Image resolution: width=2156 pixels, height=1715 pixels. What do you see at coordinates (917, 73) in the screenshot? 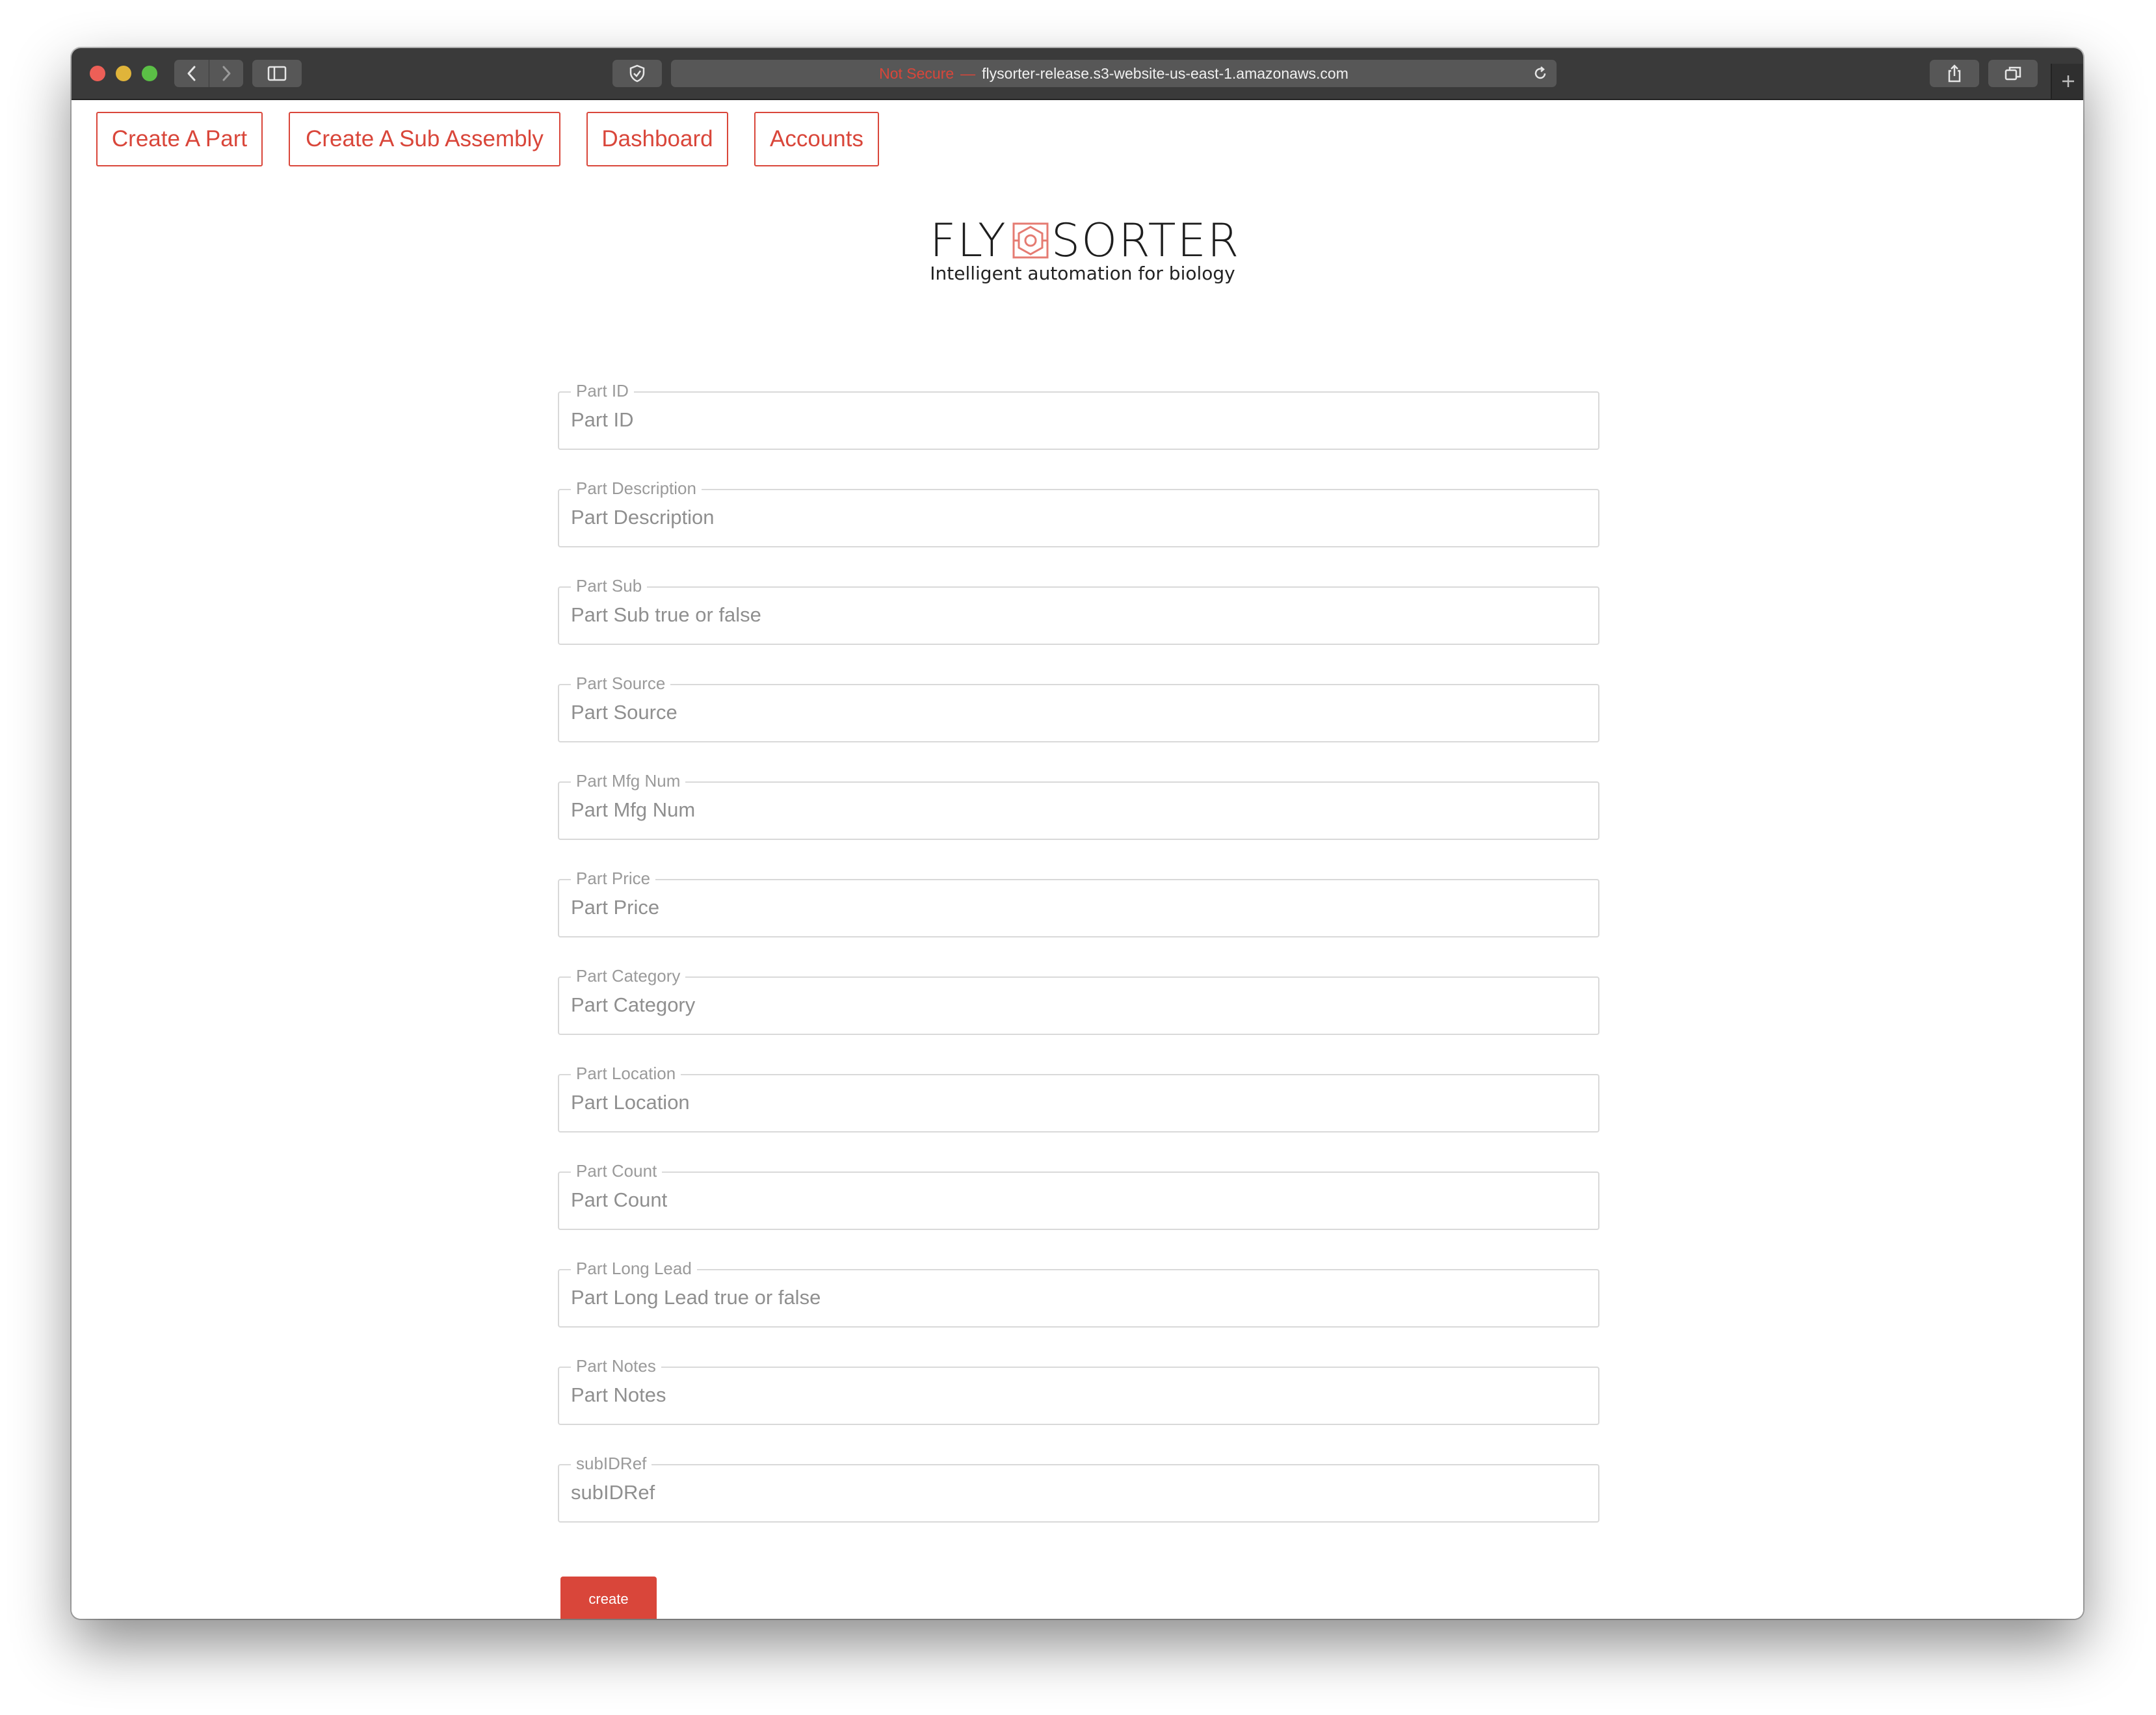
I see `not-secure-label: Not Secure` at bounding box center [917, 73].